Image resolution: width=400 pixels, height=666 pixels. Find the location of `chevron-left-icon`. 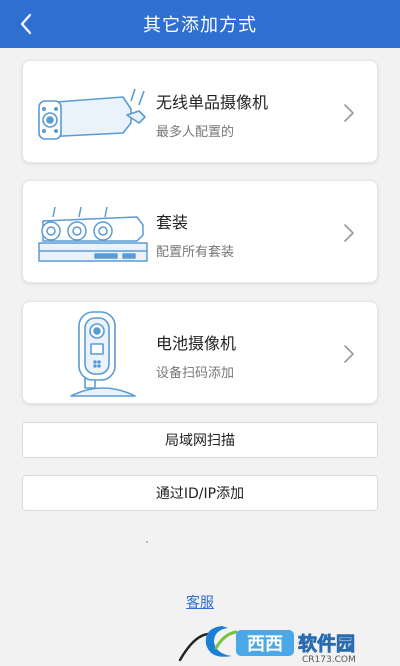

chevron-left-icon is located at coordinates (26, 24).